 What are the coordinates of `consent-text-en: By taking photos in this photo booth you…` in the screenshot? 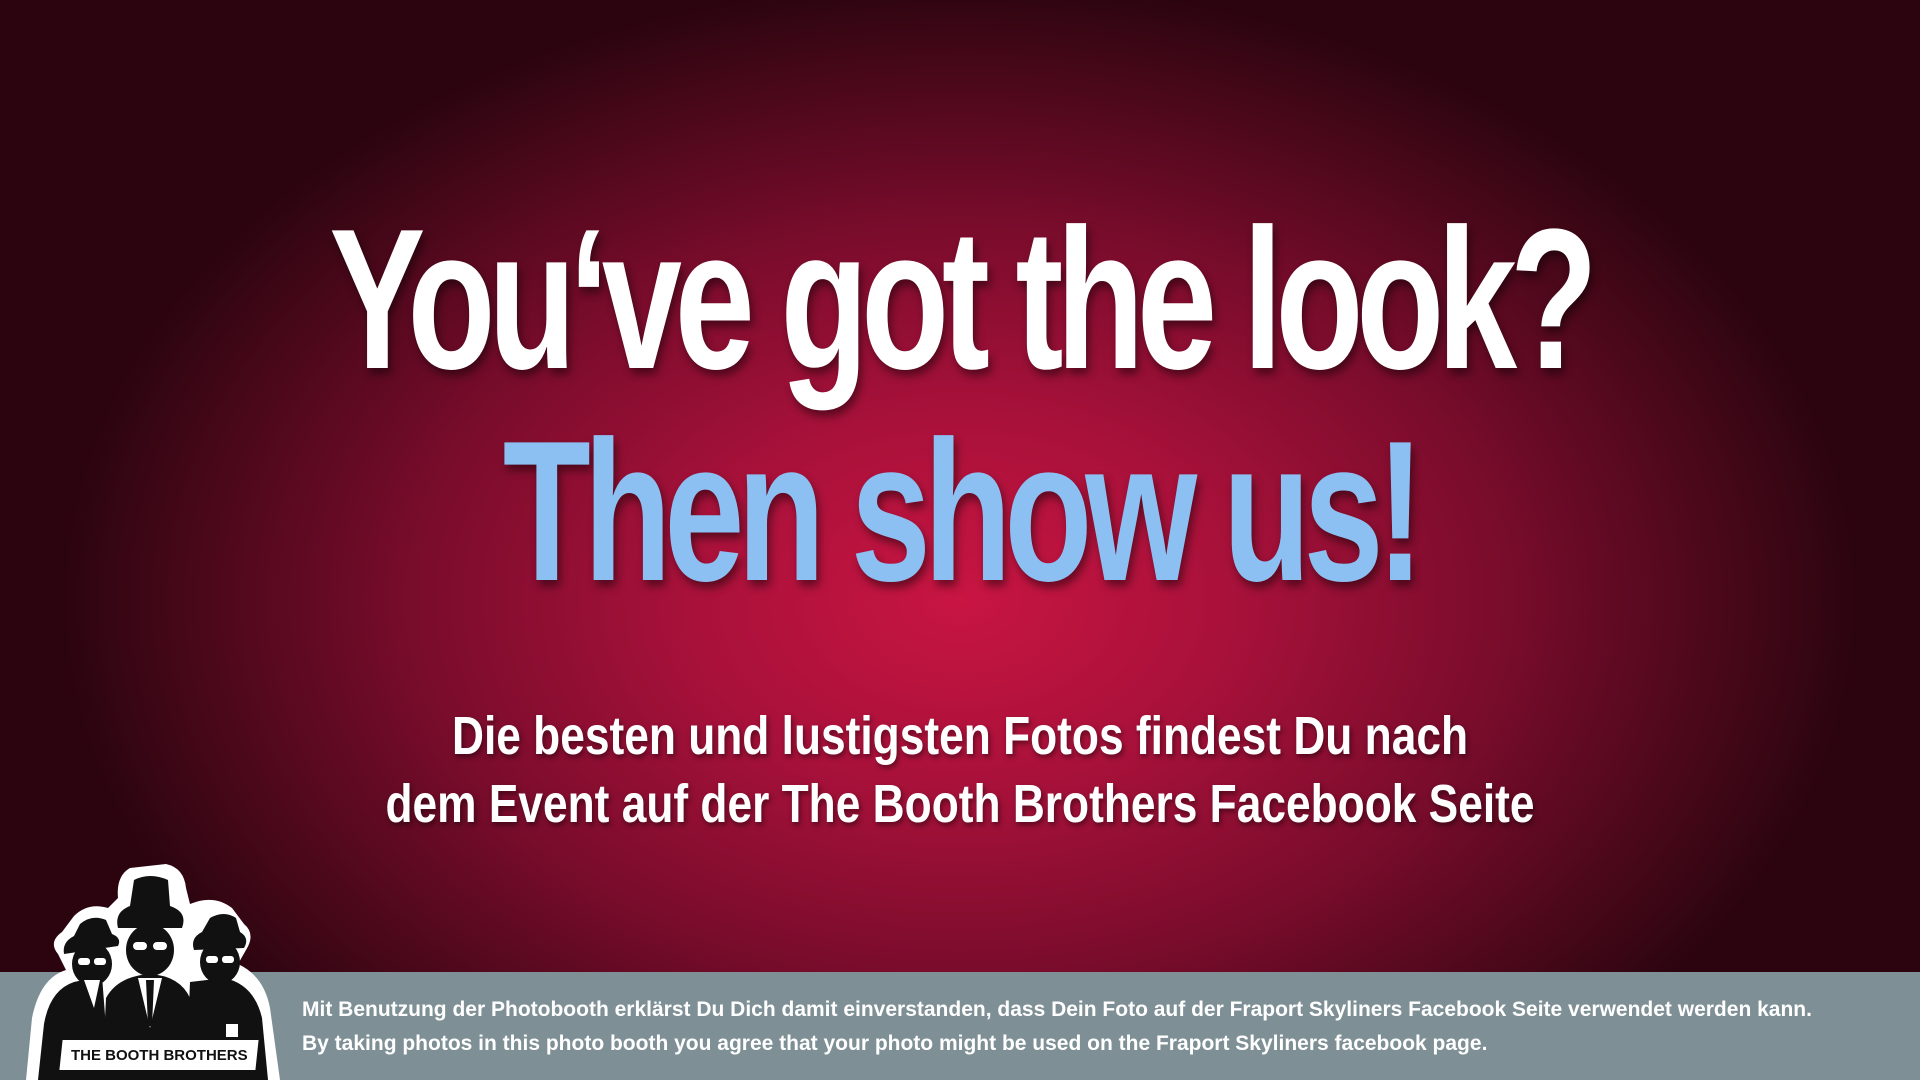 It's located at (895, 1043).